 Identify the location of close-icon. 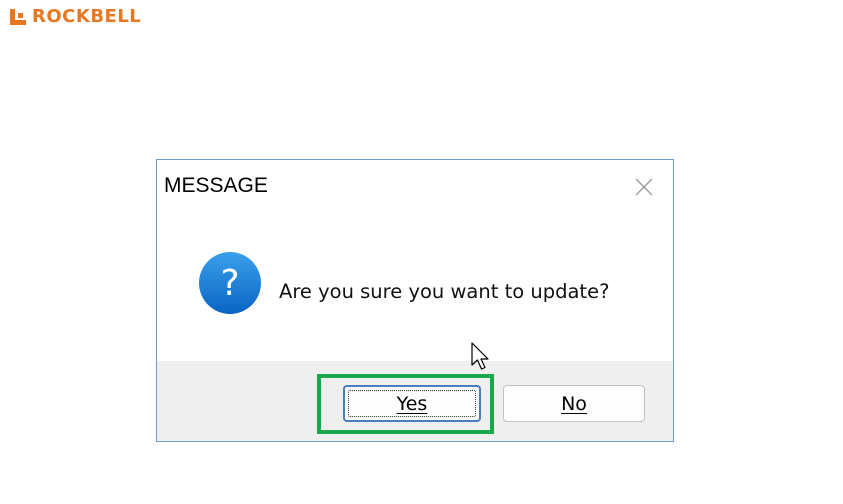
(644, 187).